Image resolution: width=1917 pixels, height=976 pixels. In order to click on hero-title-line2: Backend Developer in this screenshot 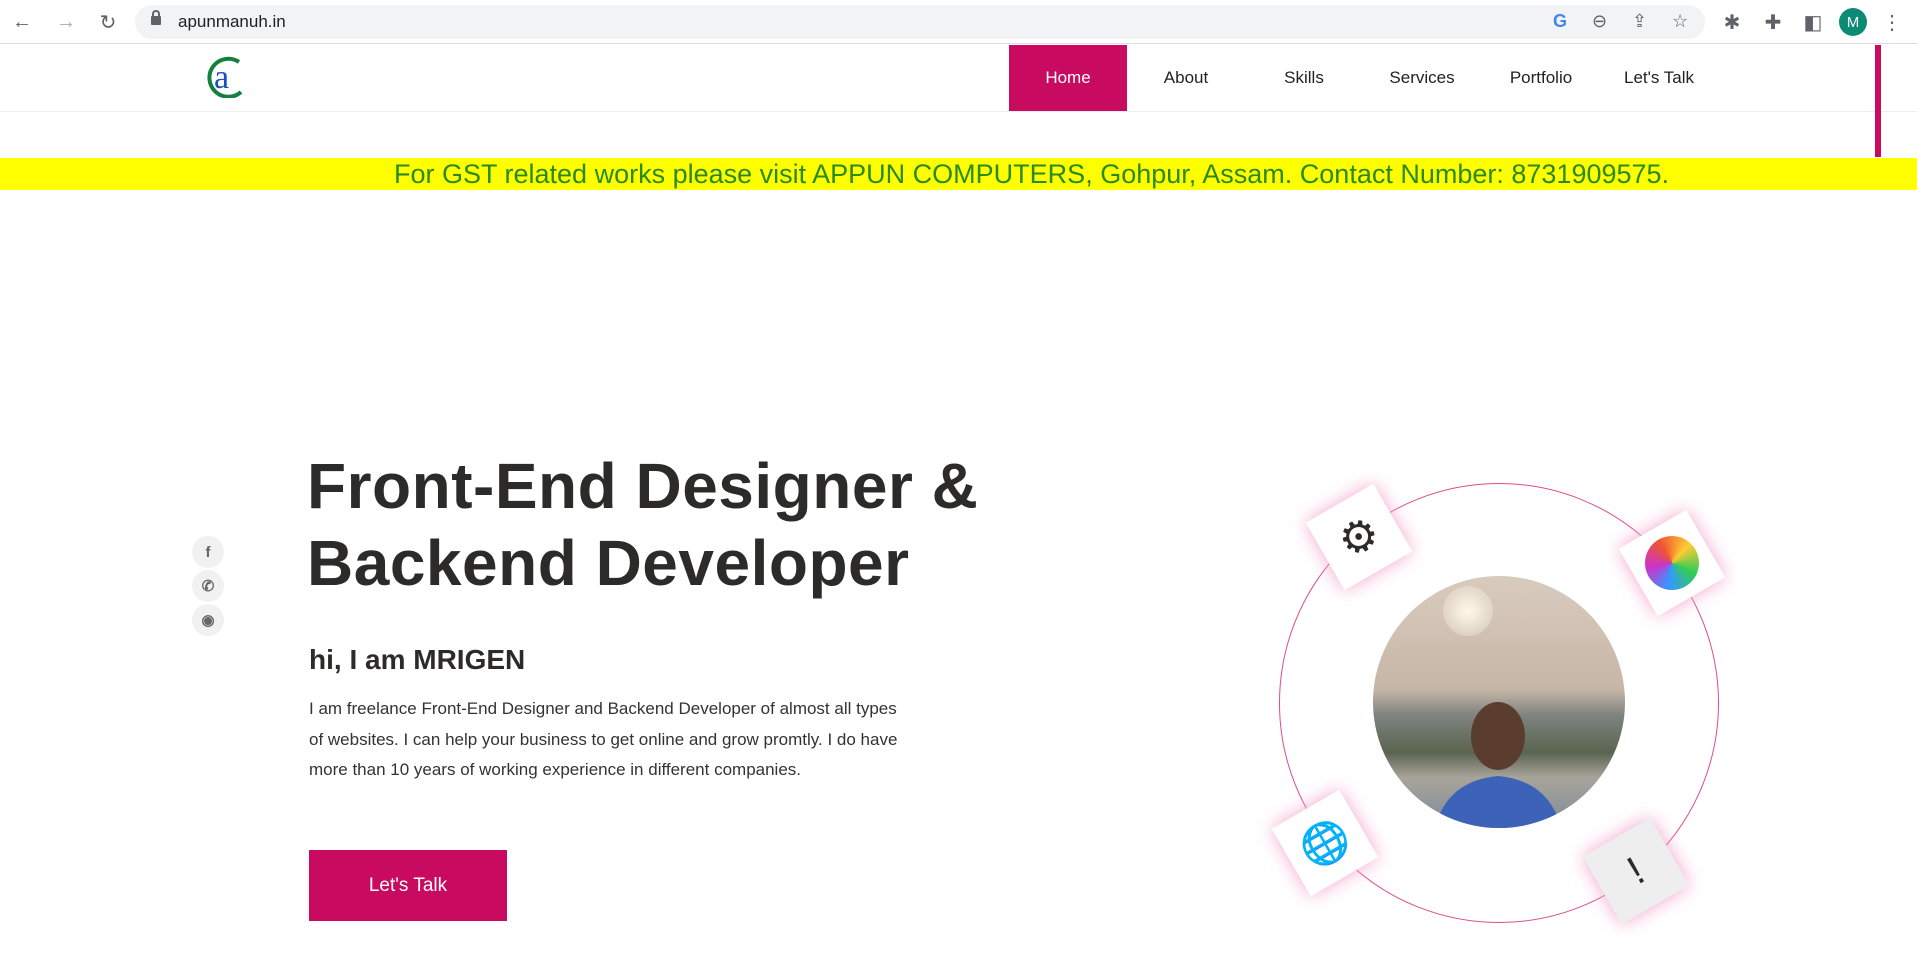, I will do `click(608, 563)`.